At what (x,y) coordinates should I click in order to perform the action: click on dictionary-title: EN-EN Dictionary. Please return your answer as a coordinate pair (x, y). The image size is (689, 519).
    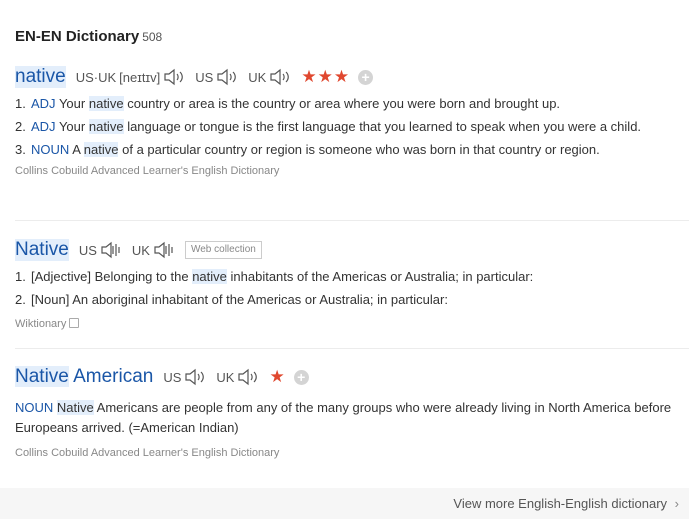
    Looking at the image, I should click on (77, 36).